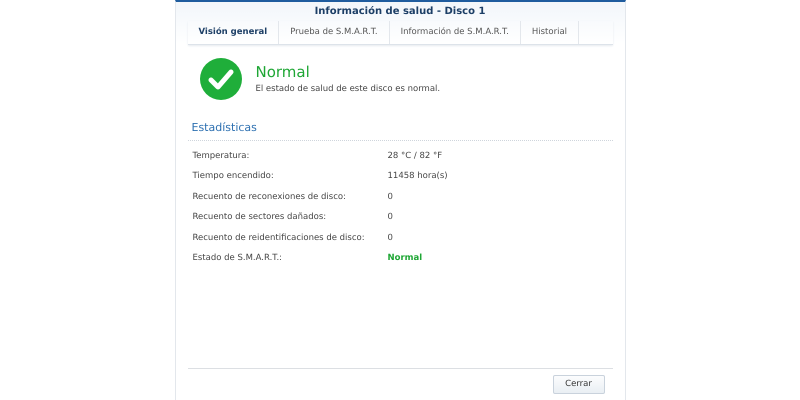 This screenshot has height=400, width=800. Describe the element at coordinates (400, 12) in the screenshot. I see `window-title: Información de salud - Disco 1` at that location.